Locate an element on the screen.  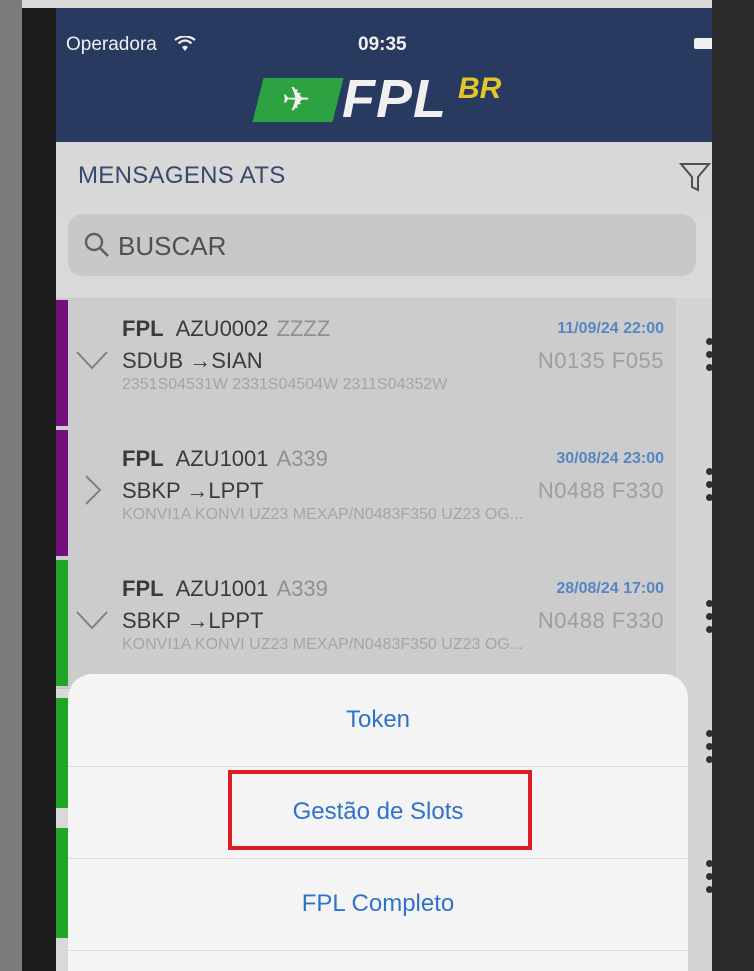
device-frame-right is located at coordinates (733, 485).